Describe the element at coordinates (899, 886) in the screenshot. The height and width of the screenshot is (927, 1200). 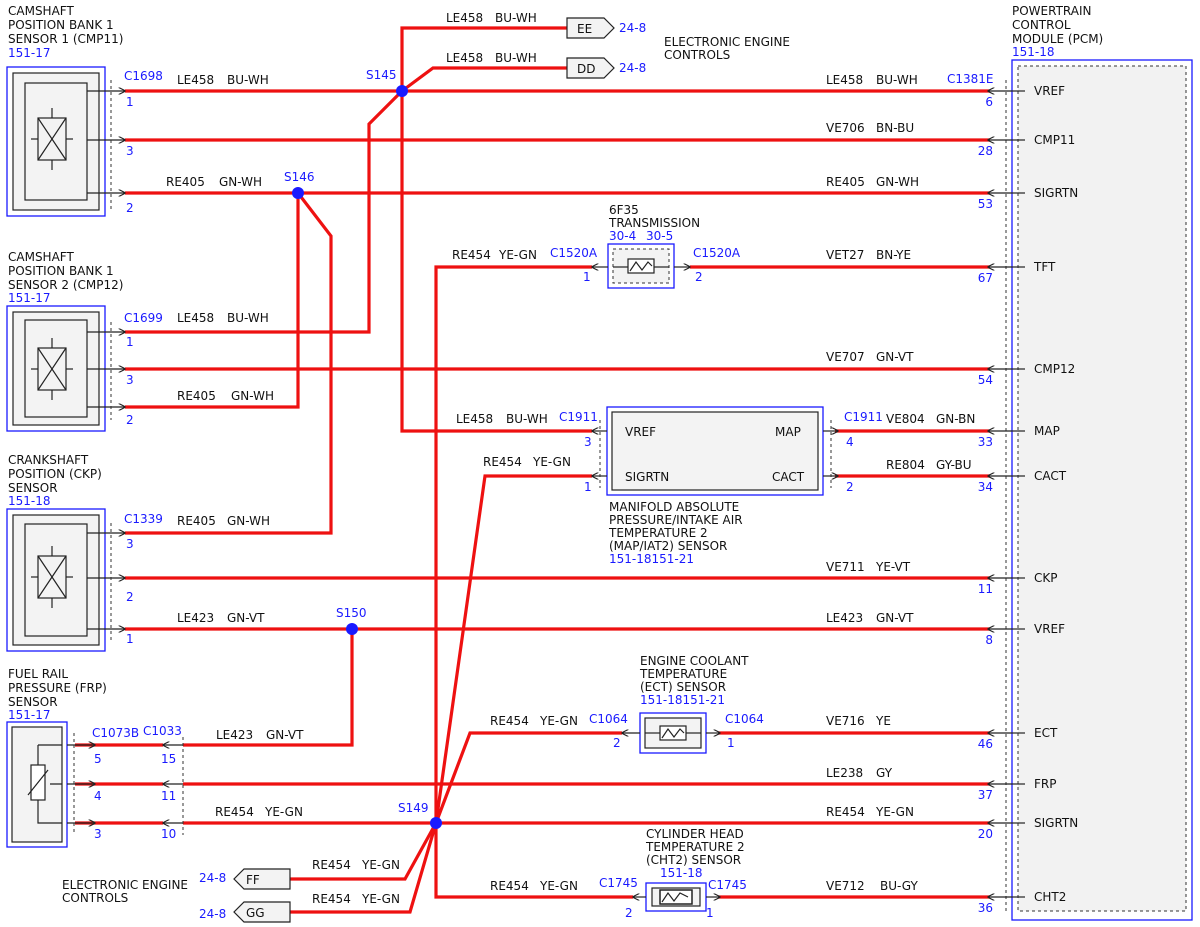
I see `circuit-color: BU-GY` at that location.